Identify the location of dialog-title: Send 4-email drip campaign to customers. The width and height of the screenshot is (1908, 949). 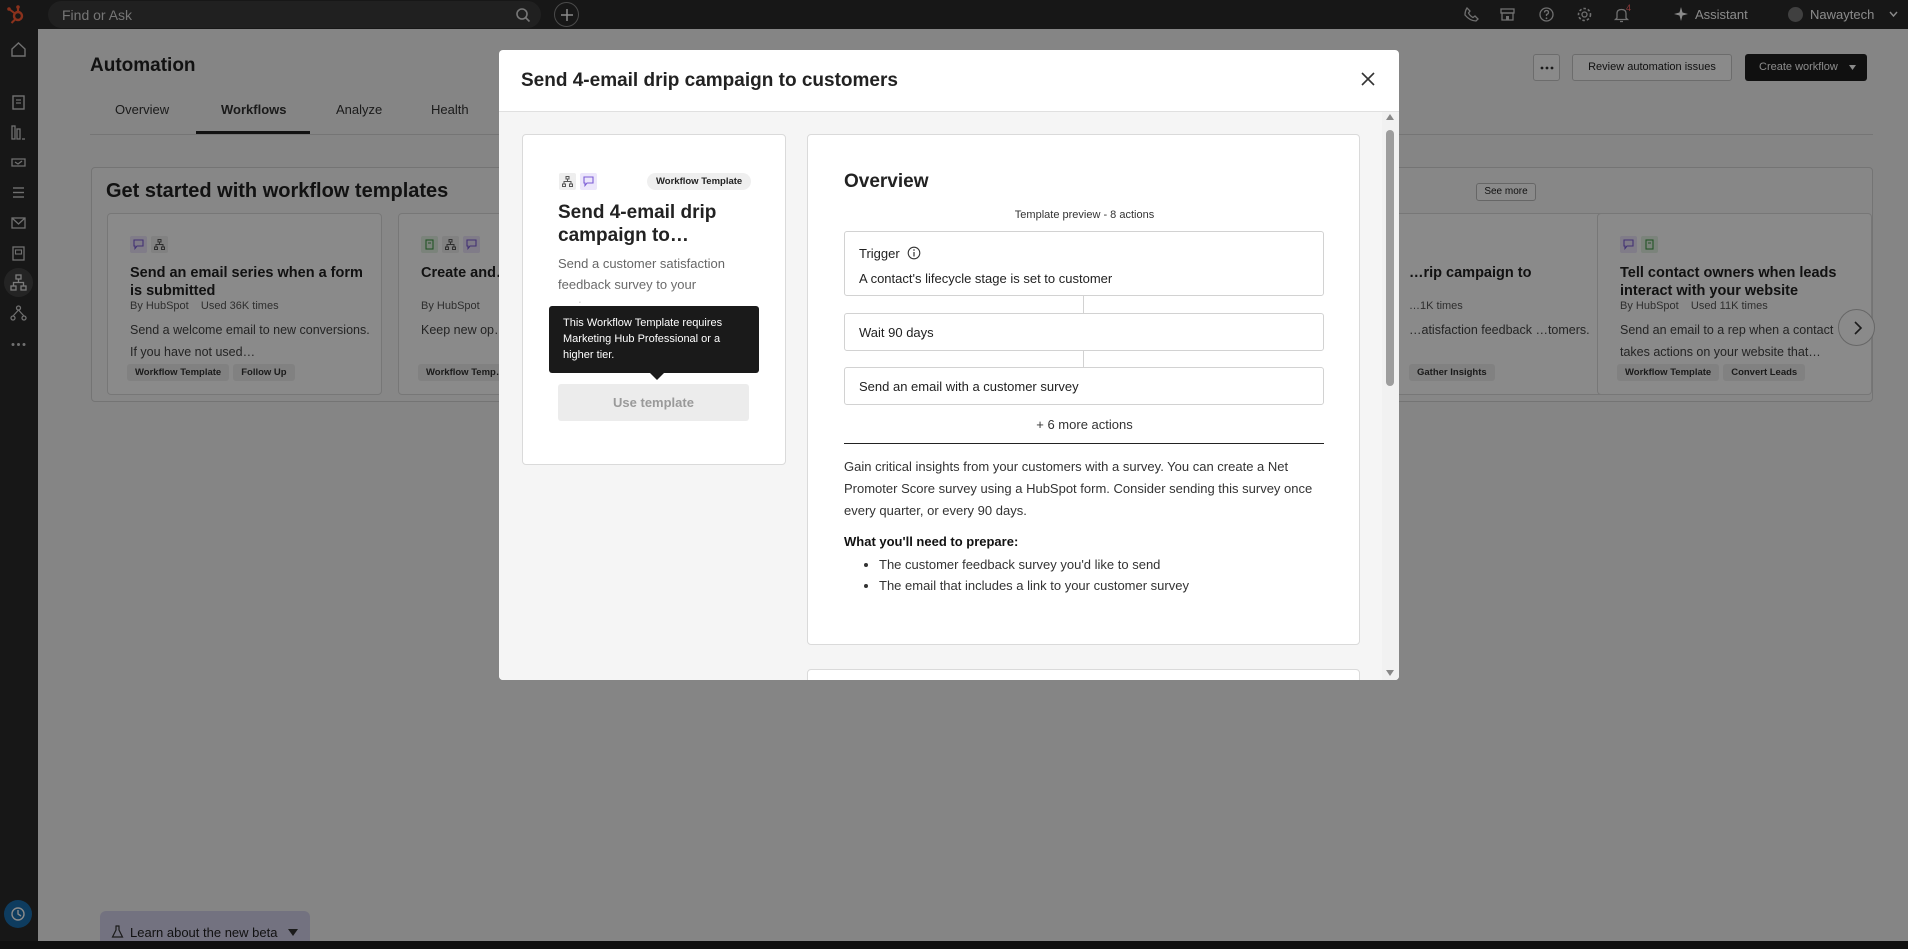
(709, 80).